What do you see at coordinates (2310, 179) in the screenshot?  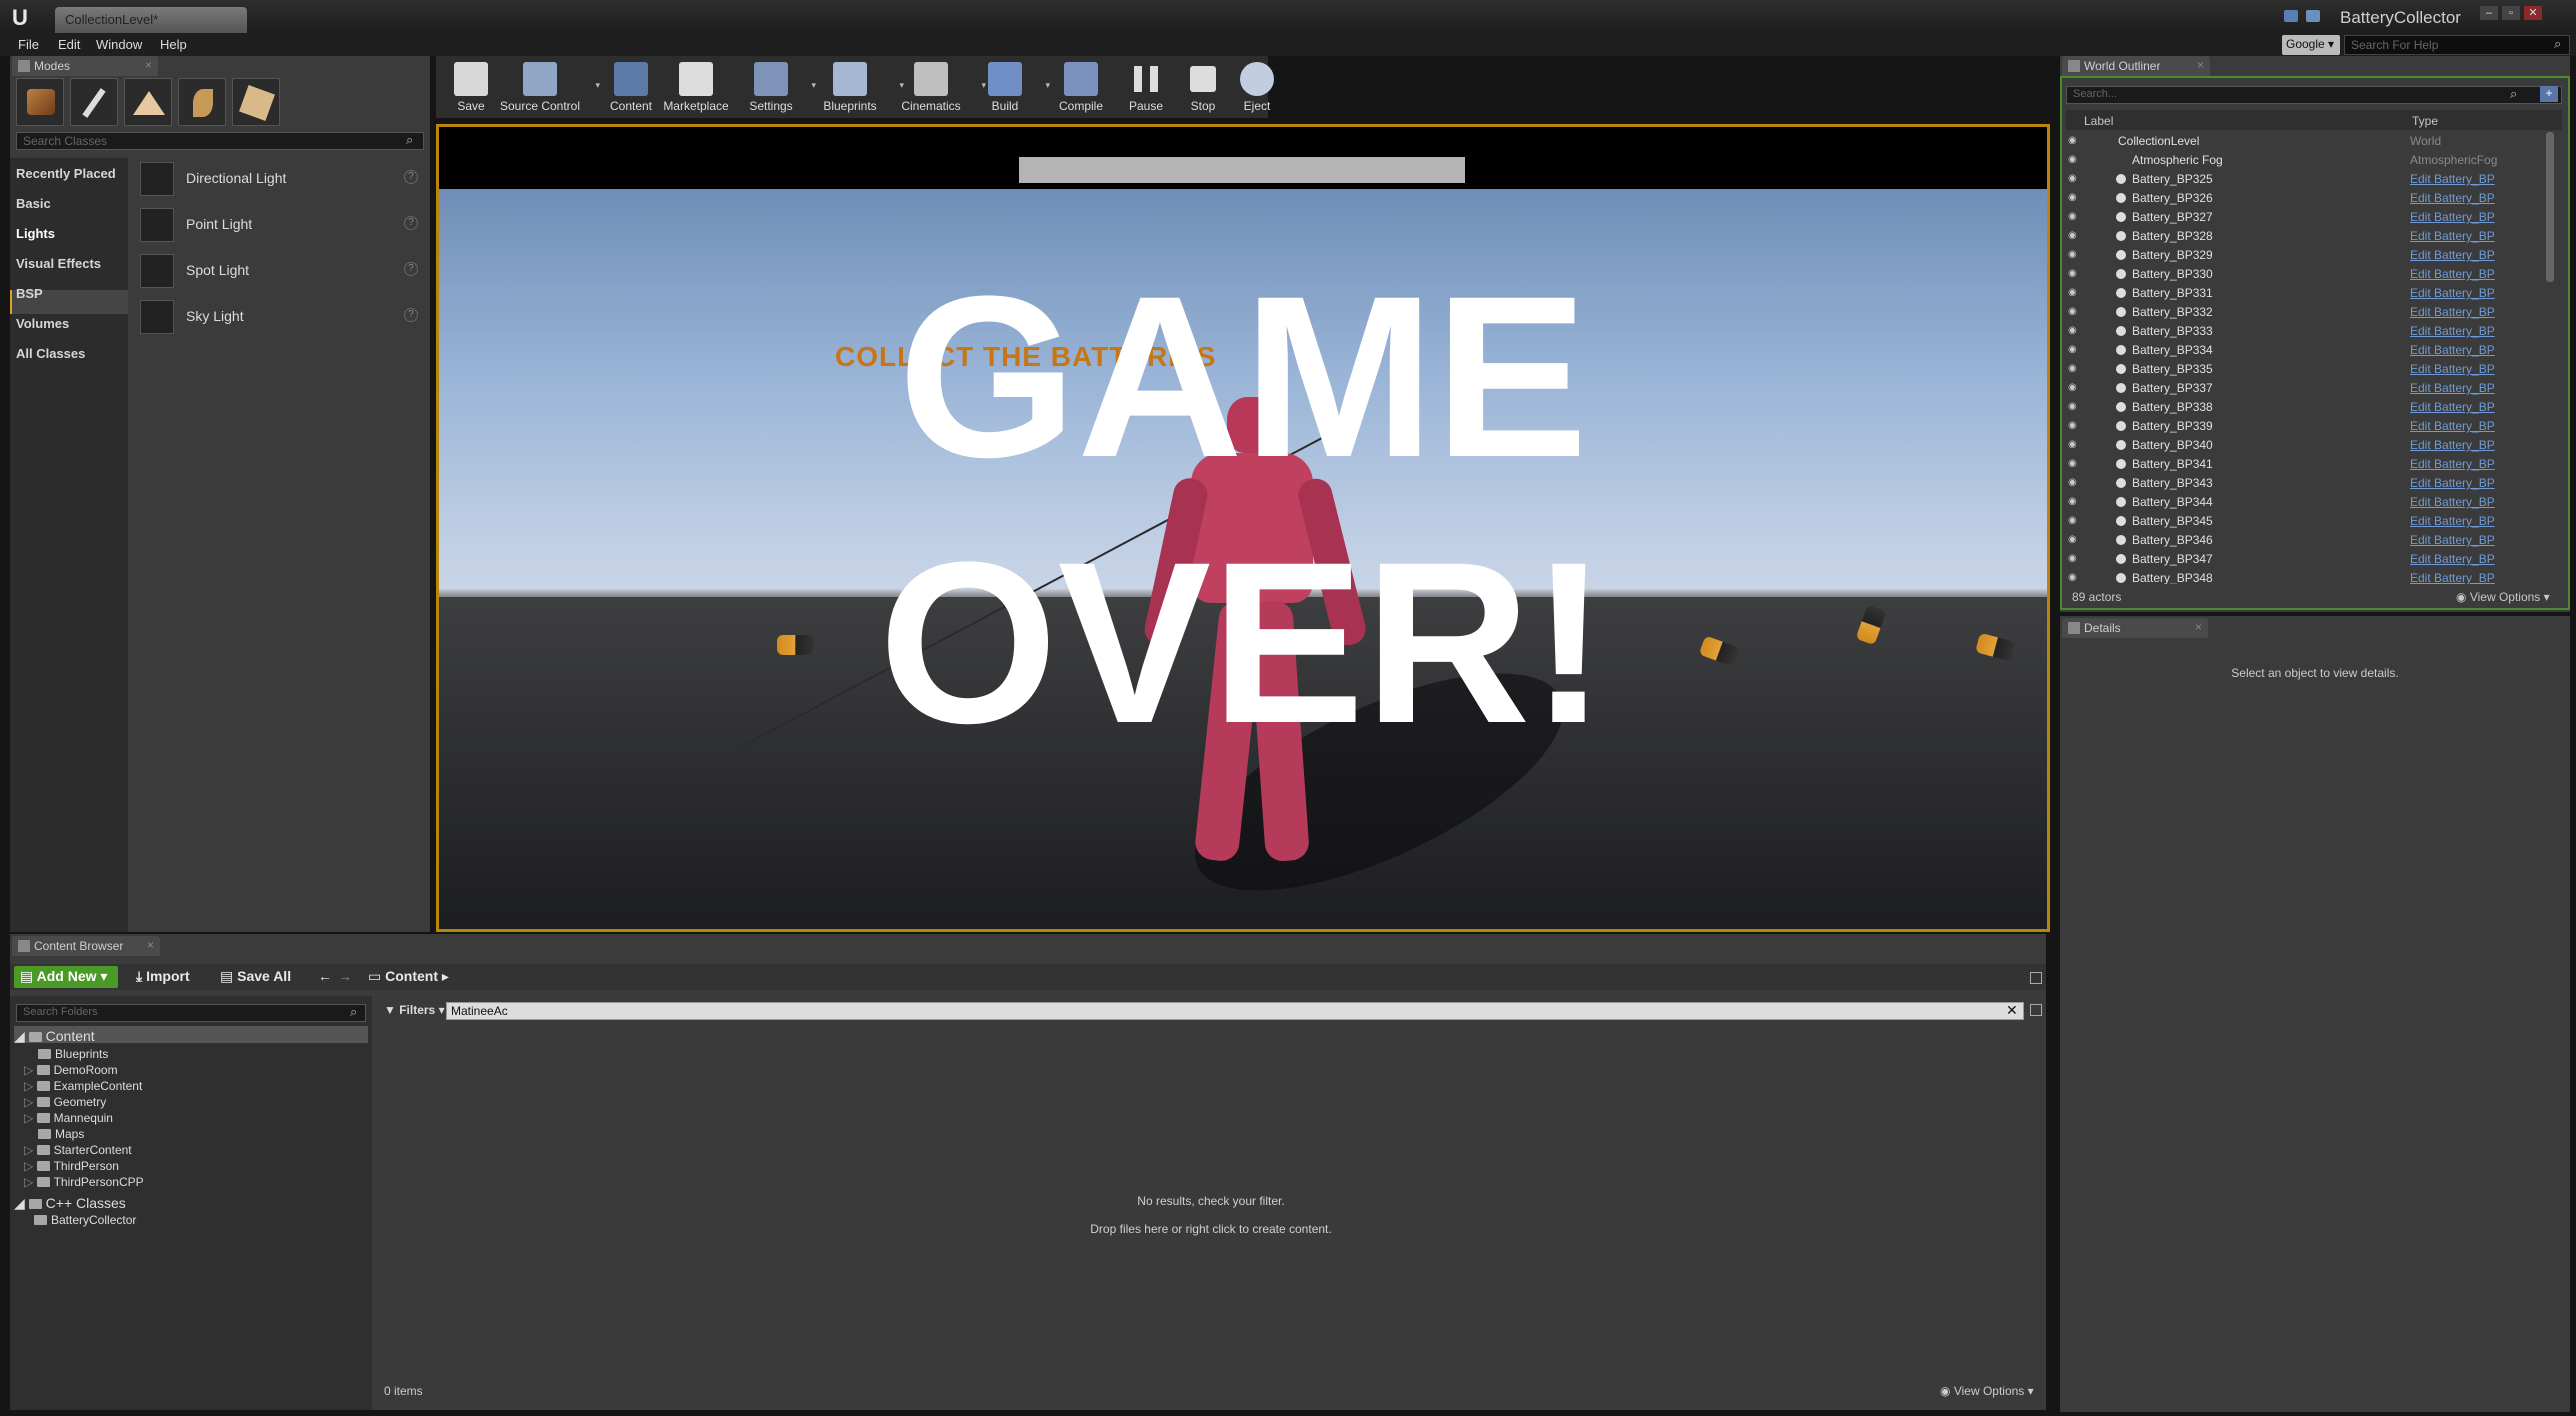 I see `outliner-row: ◉ Battery_BP325 Edit Battery_BP` at bounding box center [2310, 179].